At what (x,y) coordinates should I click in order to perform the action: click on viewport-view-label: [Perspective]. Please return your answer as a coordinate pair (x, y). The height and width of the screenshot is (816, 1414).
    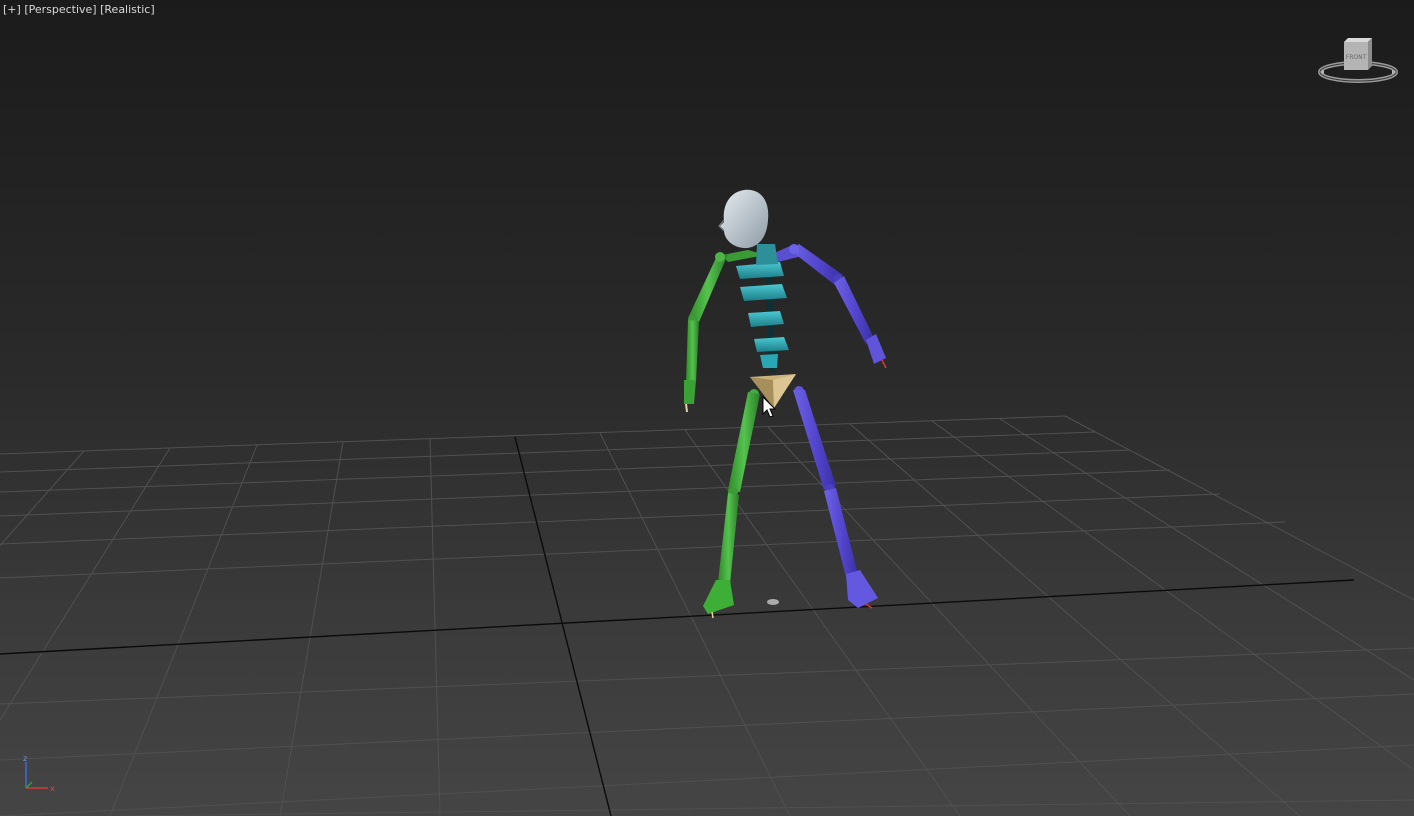
    Looking at the image, I should click on (60, 9).